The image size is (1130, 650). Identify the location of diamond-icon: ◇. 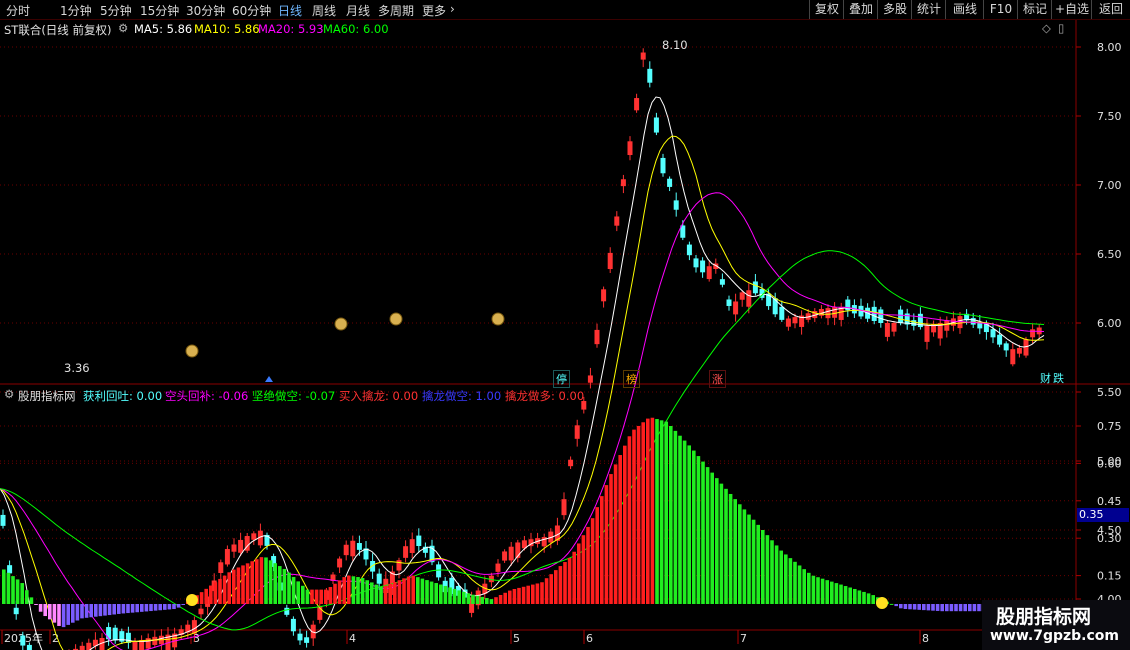
(1046, 28).